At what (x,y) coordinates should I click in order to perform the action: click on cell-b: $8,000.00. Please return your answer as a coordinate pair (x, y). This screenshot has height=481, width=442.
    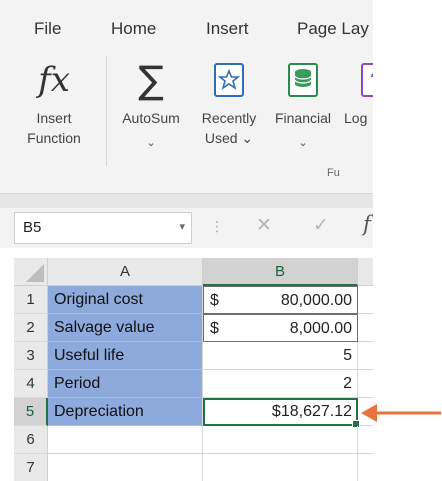
    Looking at the image, I should click on (280, 328).